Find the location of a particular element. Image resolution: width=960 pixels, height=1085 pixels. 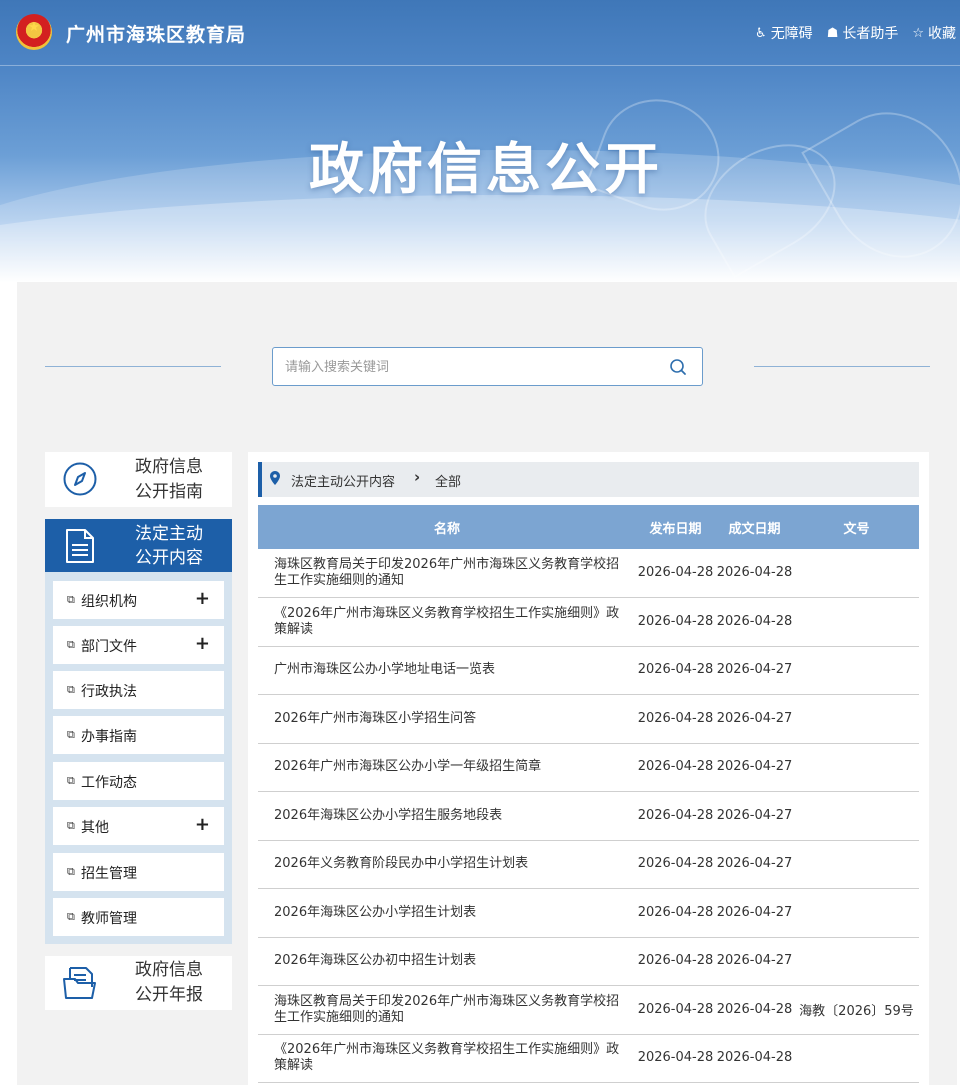

document-title-link: 2026年海珠区公办小学招生服务地段表 is located at coordinates (447, 816).